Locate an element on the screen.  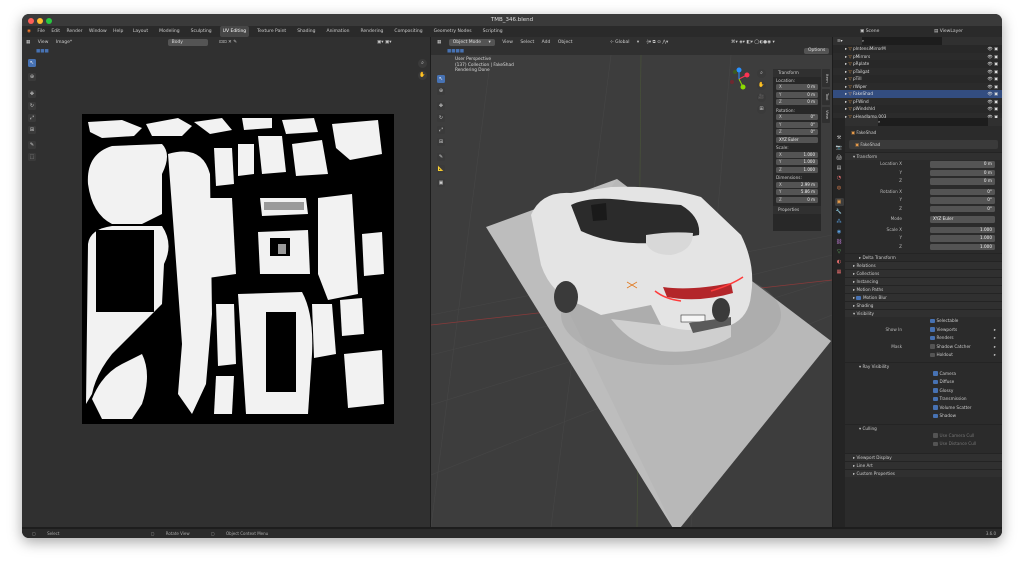
outliner-item-selected: ▸ ▽ FakeShad 👁 ▣ is located at coordinates (917, 94).